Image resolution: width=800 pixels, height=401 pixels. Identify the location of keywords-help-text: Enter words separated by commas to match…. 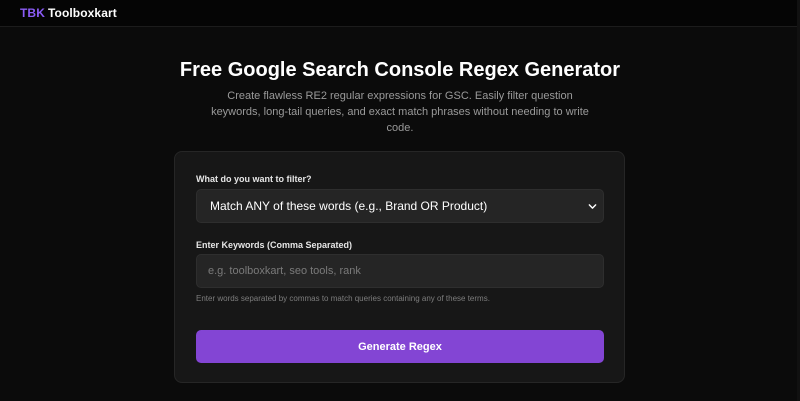
(343, 298).